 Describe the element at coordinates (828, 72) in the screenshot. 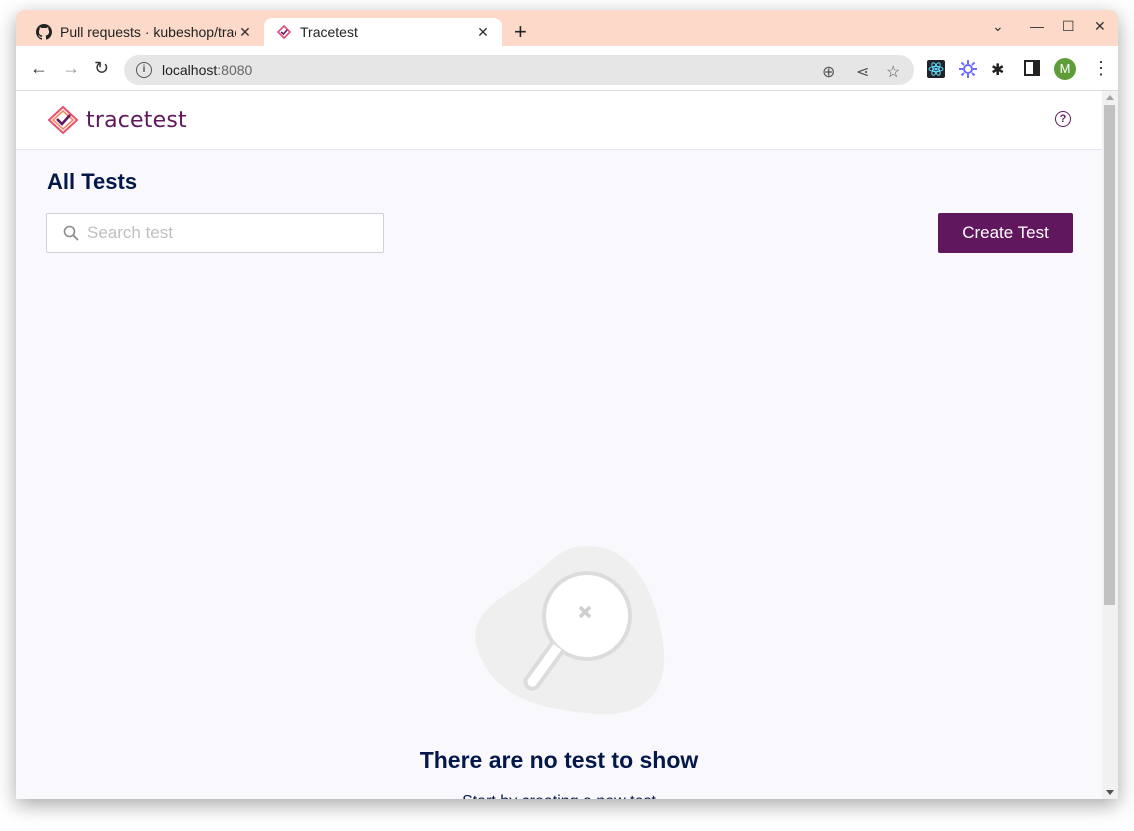

I see `zoom-icon: ⊕` at that location.